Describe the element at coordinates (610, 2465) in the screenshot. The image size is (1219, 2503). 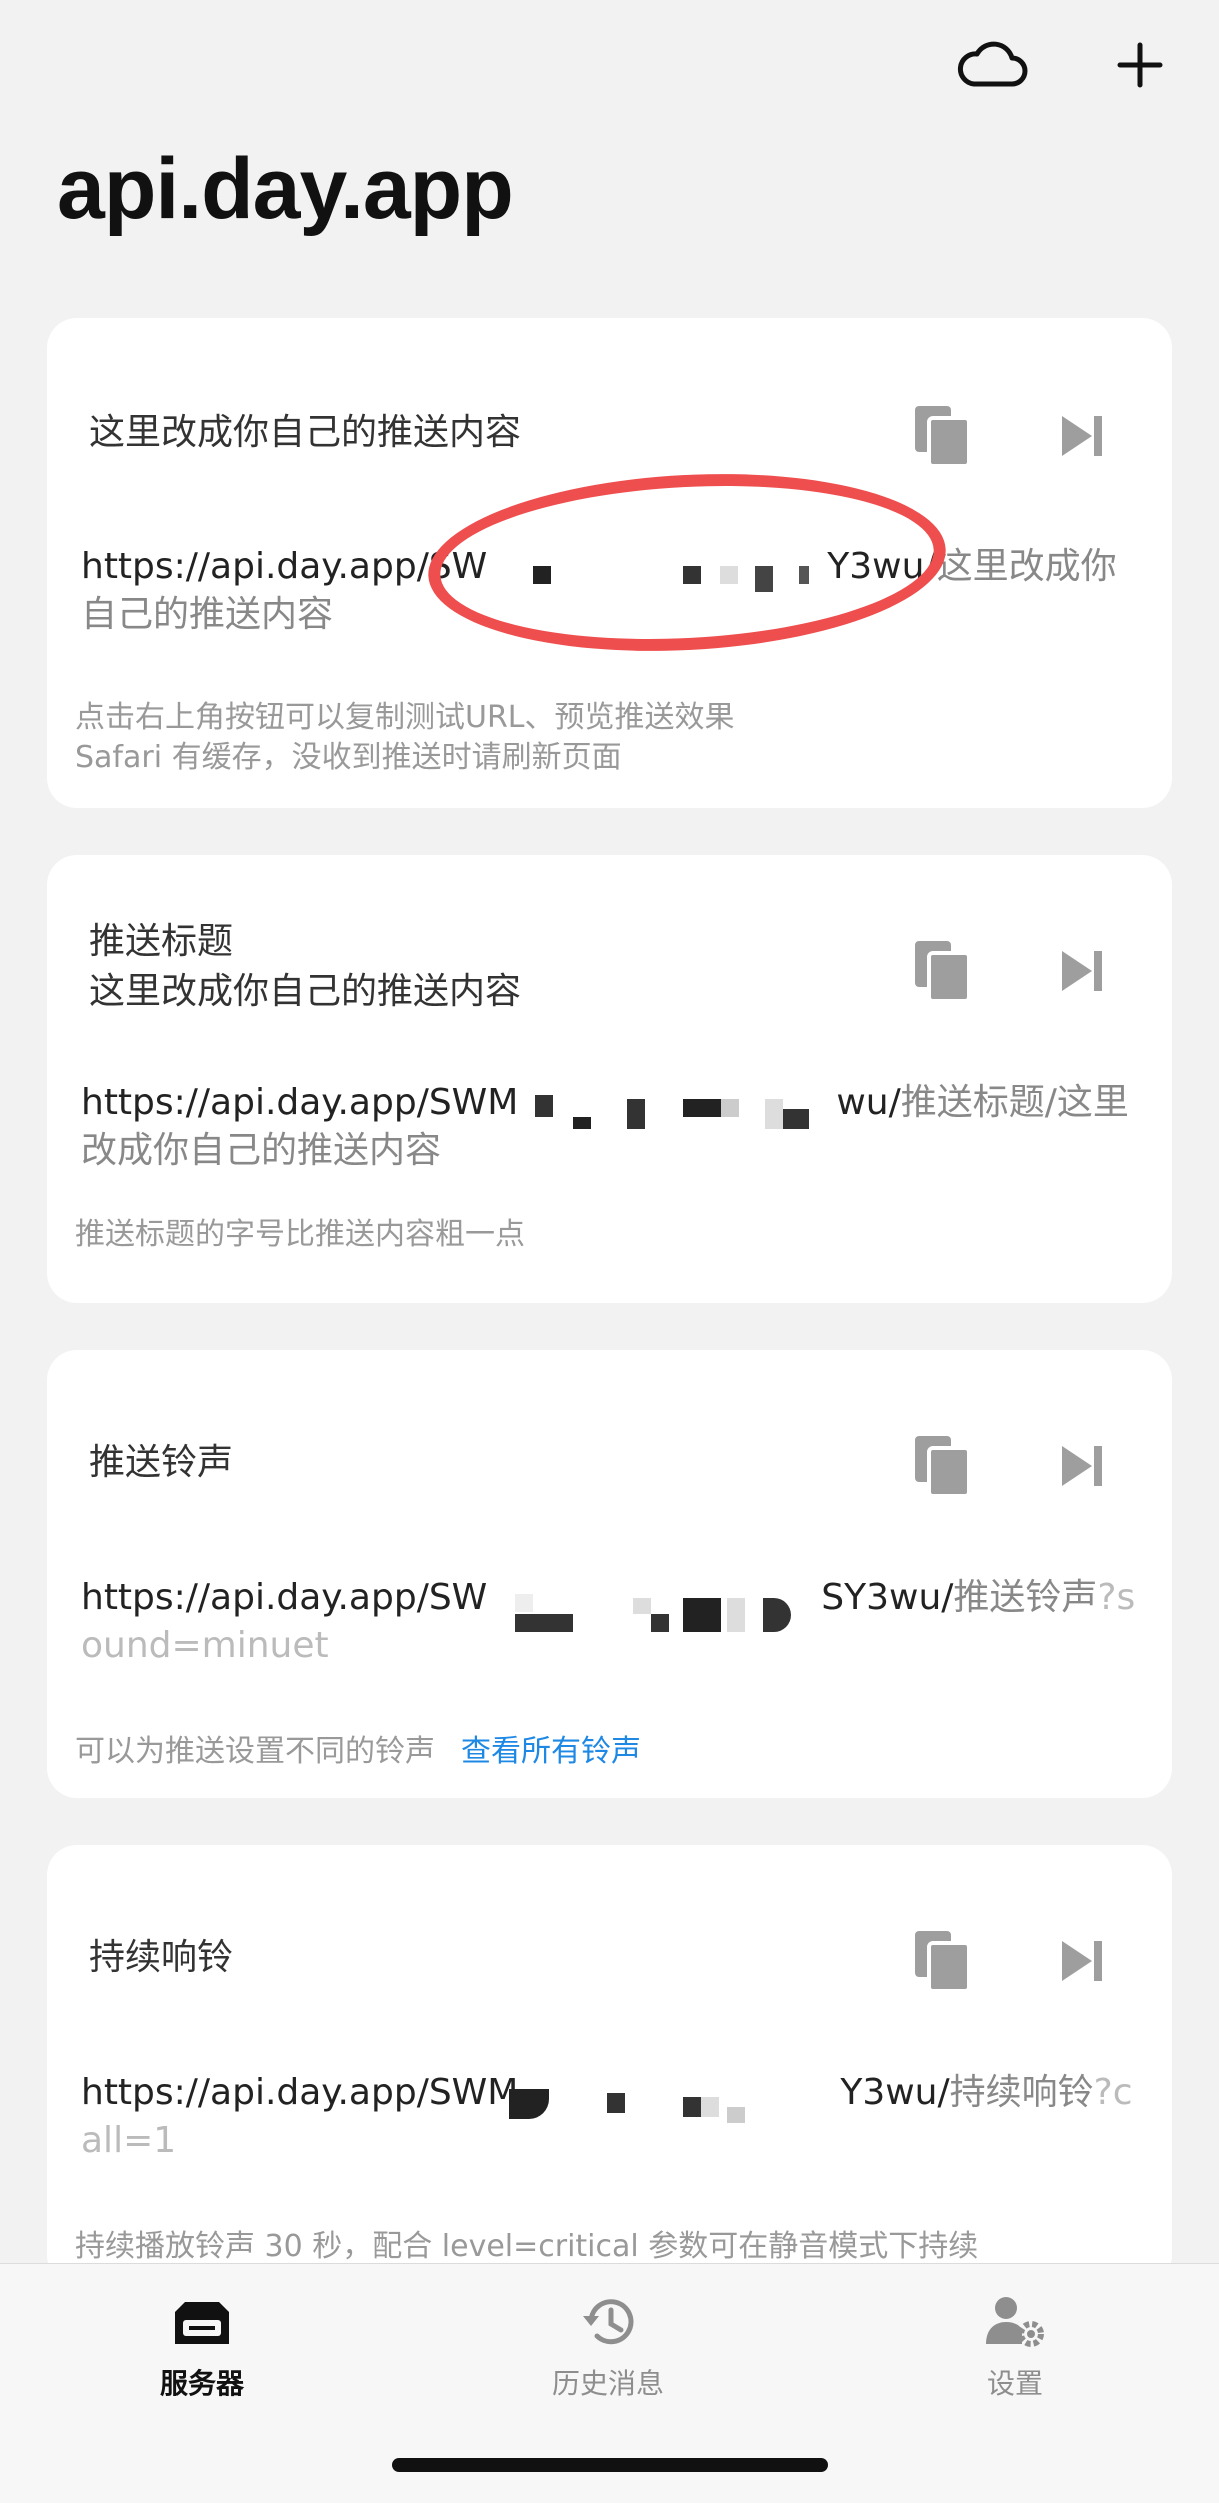
I see `home-indicator` at that location.